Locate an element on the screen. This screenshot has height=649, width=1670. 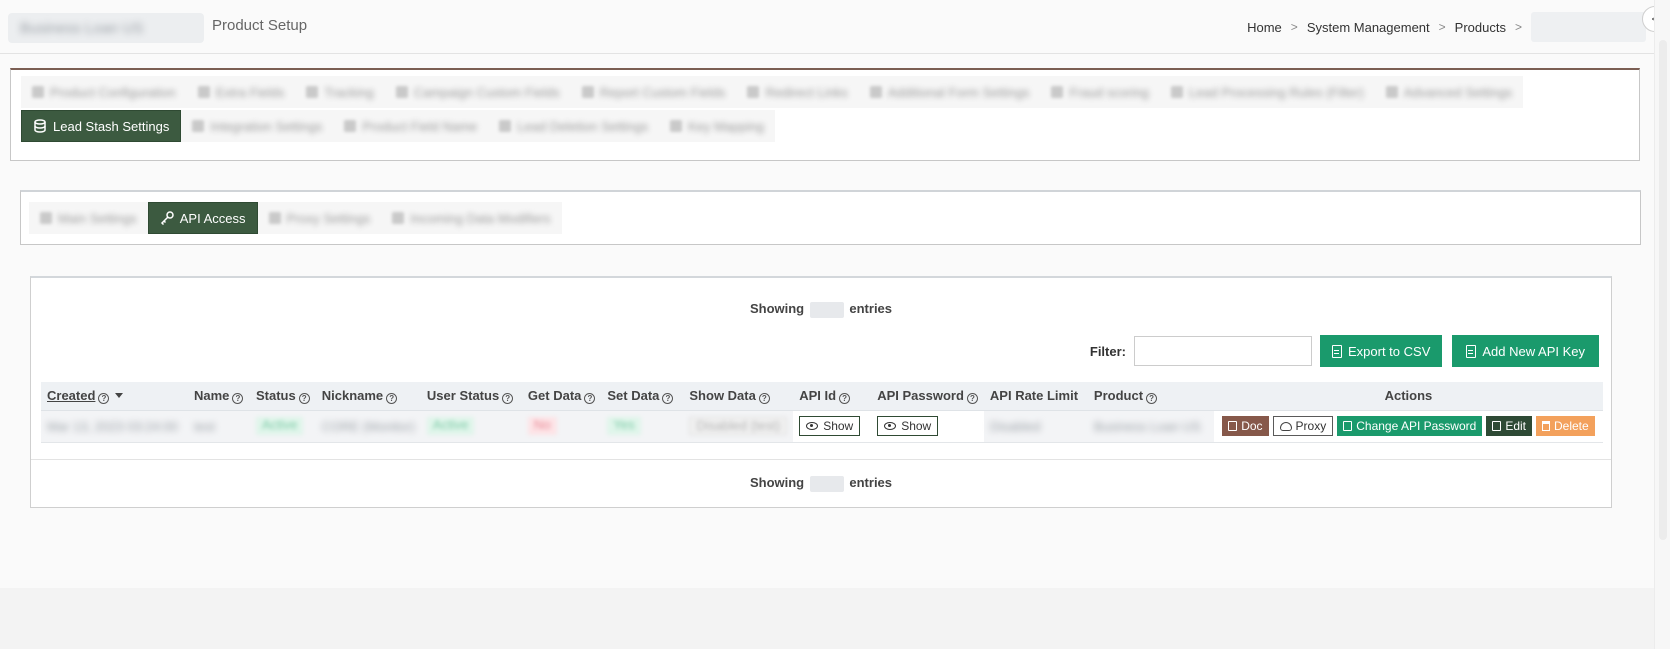
show-api-id-button: Show is located at coordinates (830, 426).